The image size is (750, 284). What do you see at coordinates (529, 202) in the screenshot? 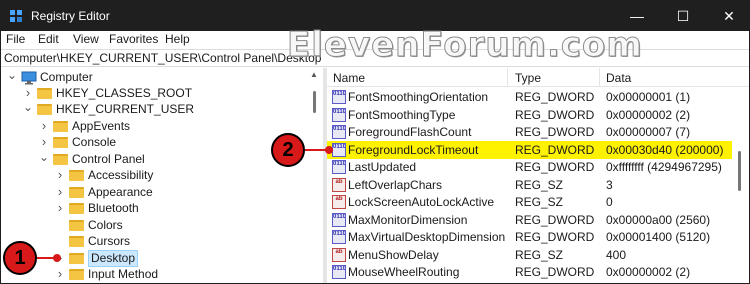
I see `registry-value-row: ab LockScreenAutoLockActive REG_SZ 0` at bounding box center [529, 202].